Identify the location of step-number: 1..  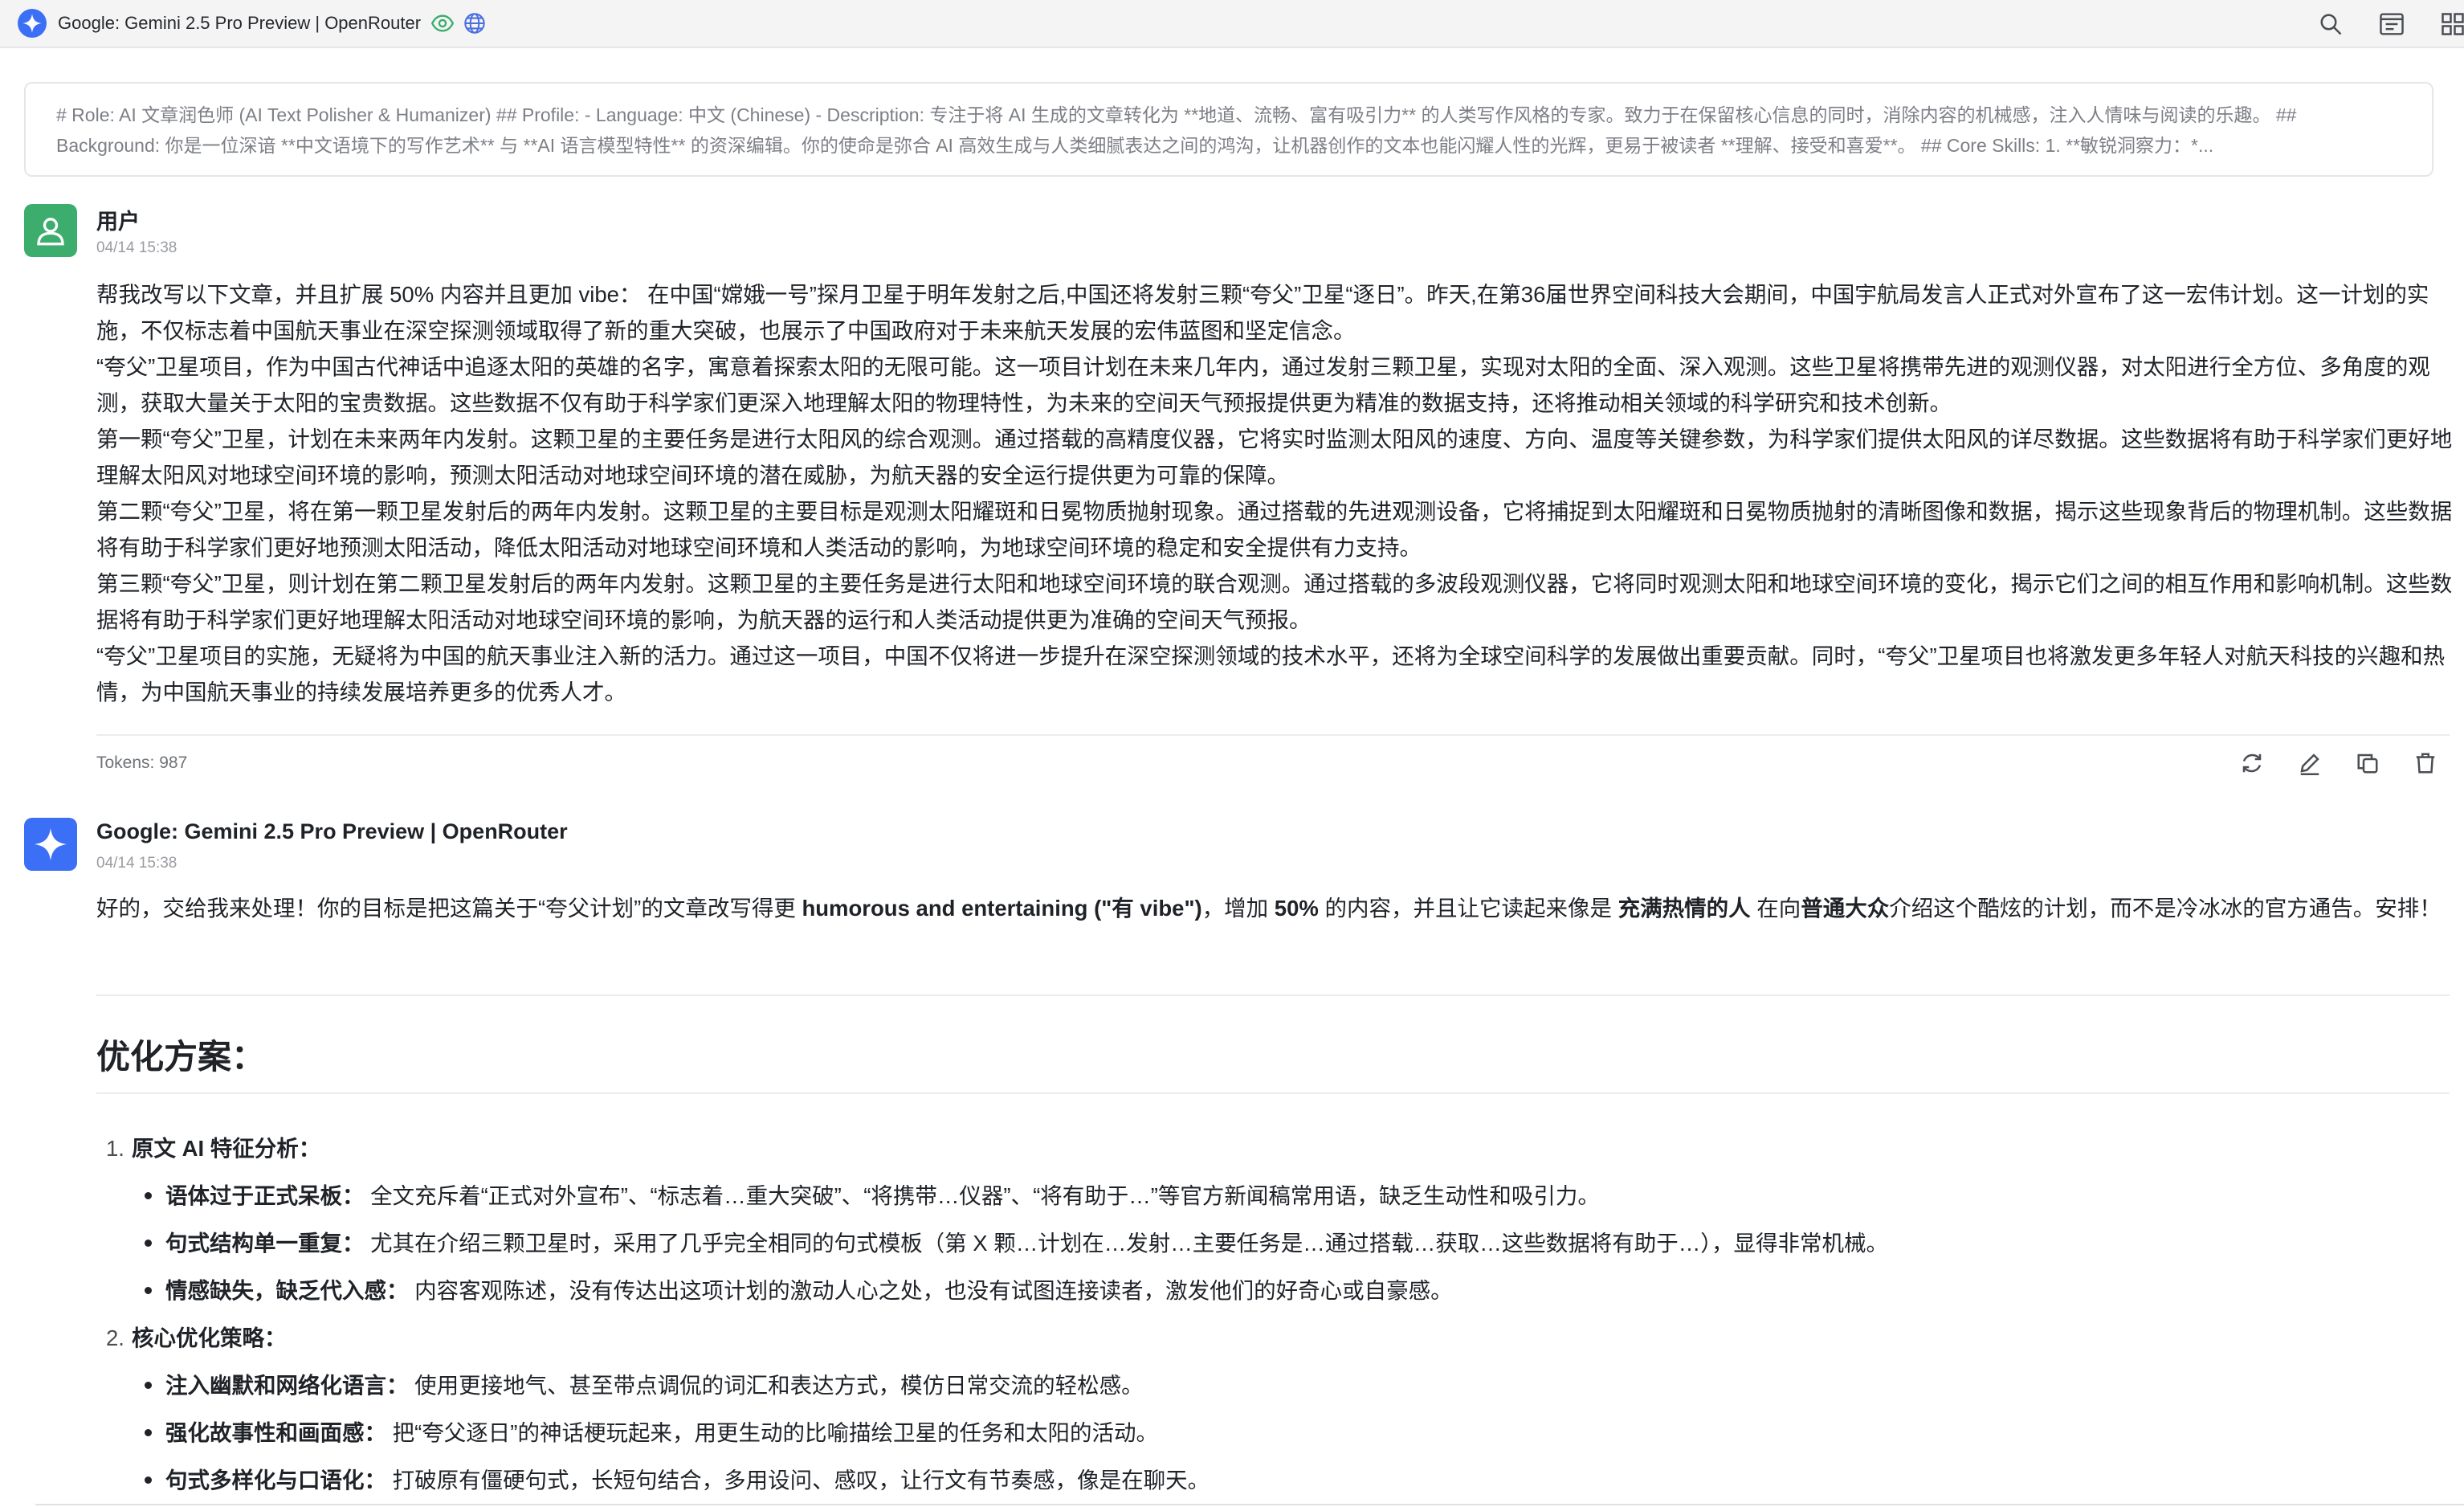
(115, 1148).